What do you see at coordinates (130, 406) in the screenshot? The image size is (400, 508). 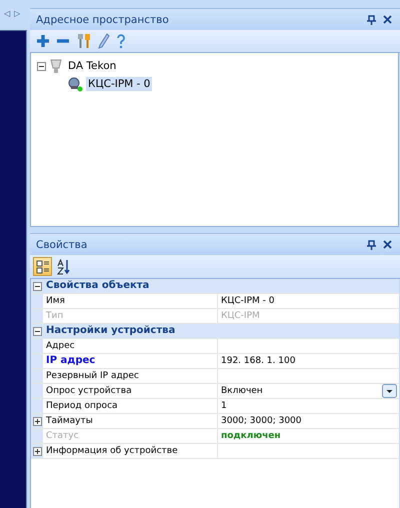 I see `property-name: Период опроса` at bounding box center [130, 406].